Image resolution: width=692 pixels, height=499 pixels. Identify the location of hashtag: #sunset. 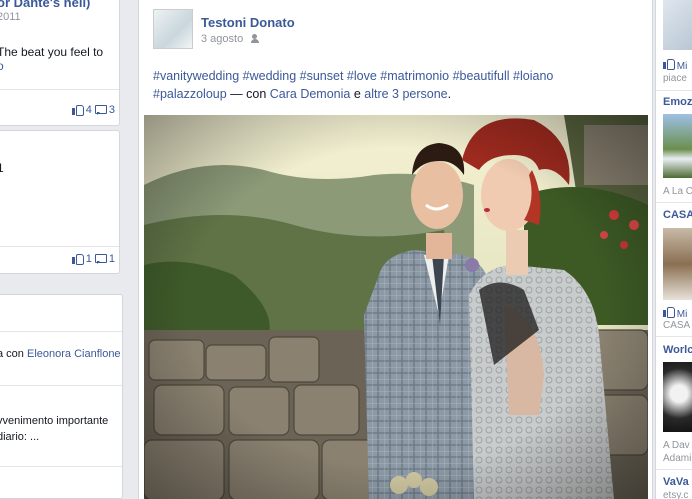
(322, 76).